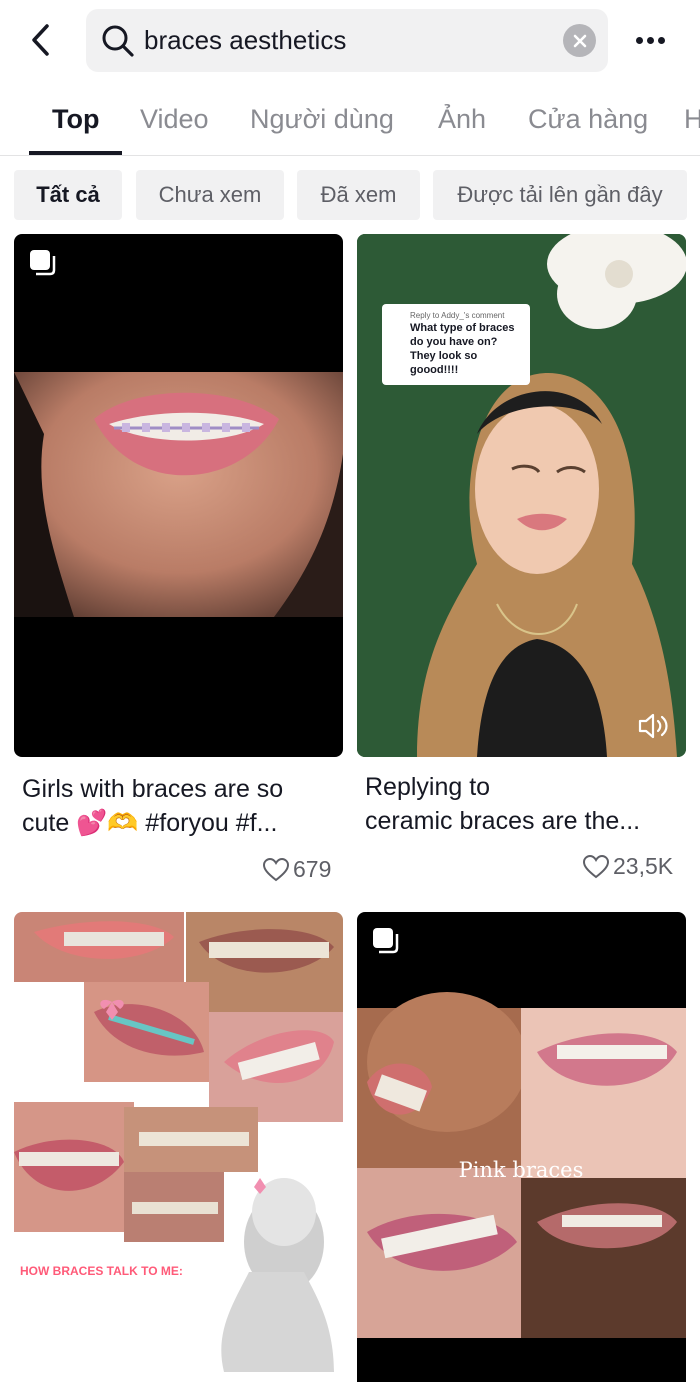 Image resolution: width=700 pixels, height=1382 pixels. I want to click on result-tabs: Top Video Người dùng Ảnh Cửa hàng H, so click(350, 120).